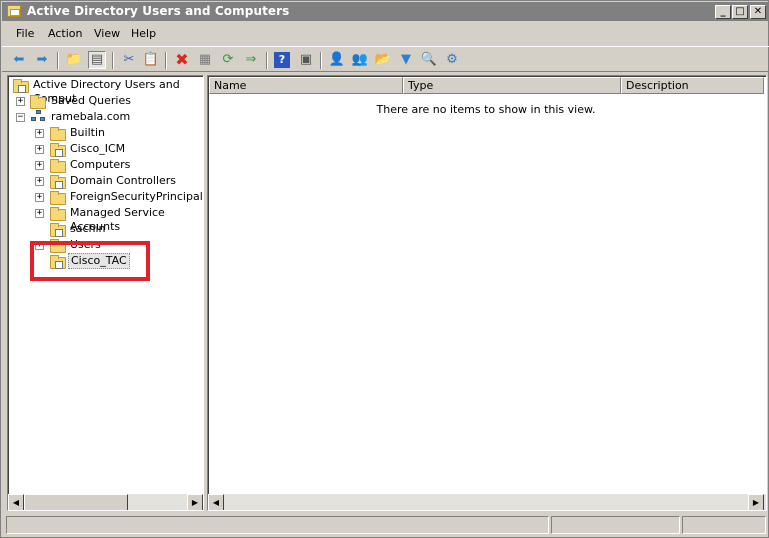 This screenshot has width=769, height=538. Describe the element at coordinates (740, 12) in the screenshot. I see `maximize-button: □` at that location.